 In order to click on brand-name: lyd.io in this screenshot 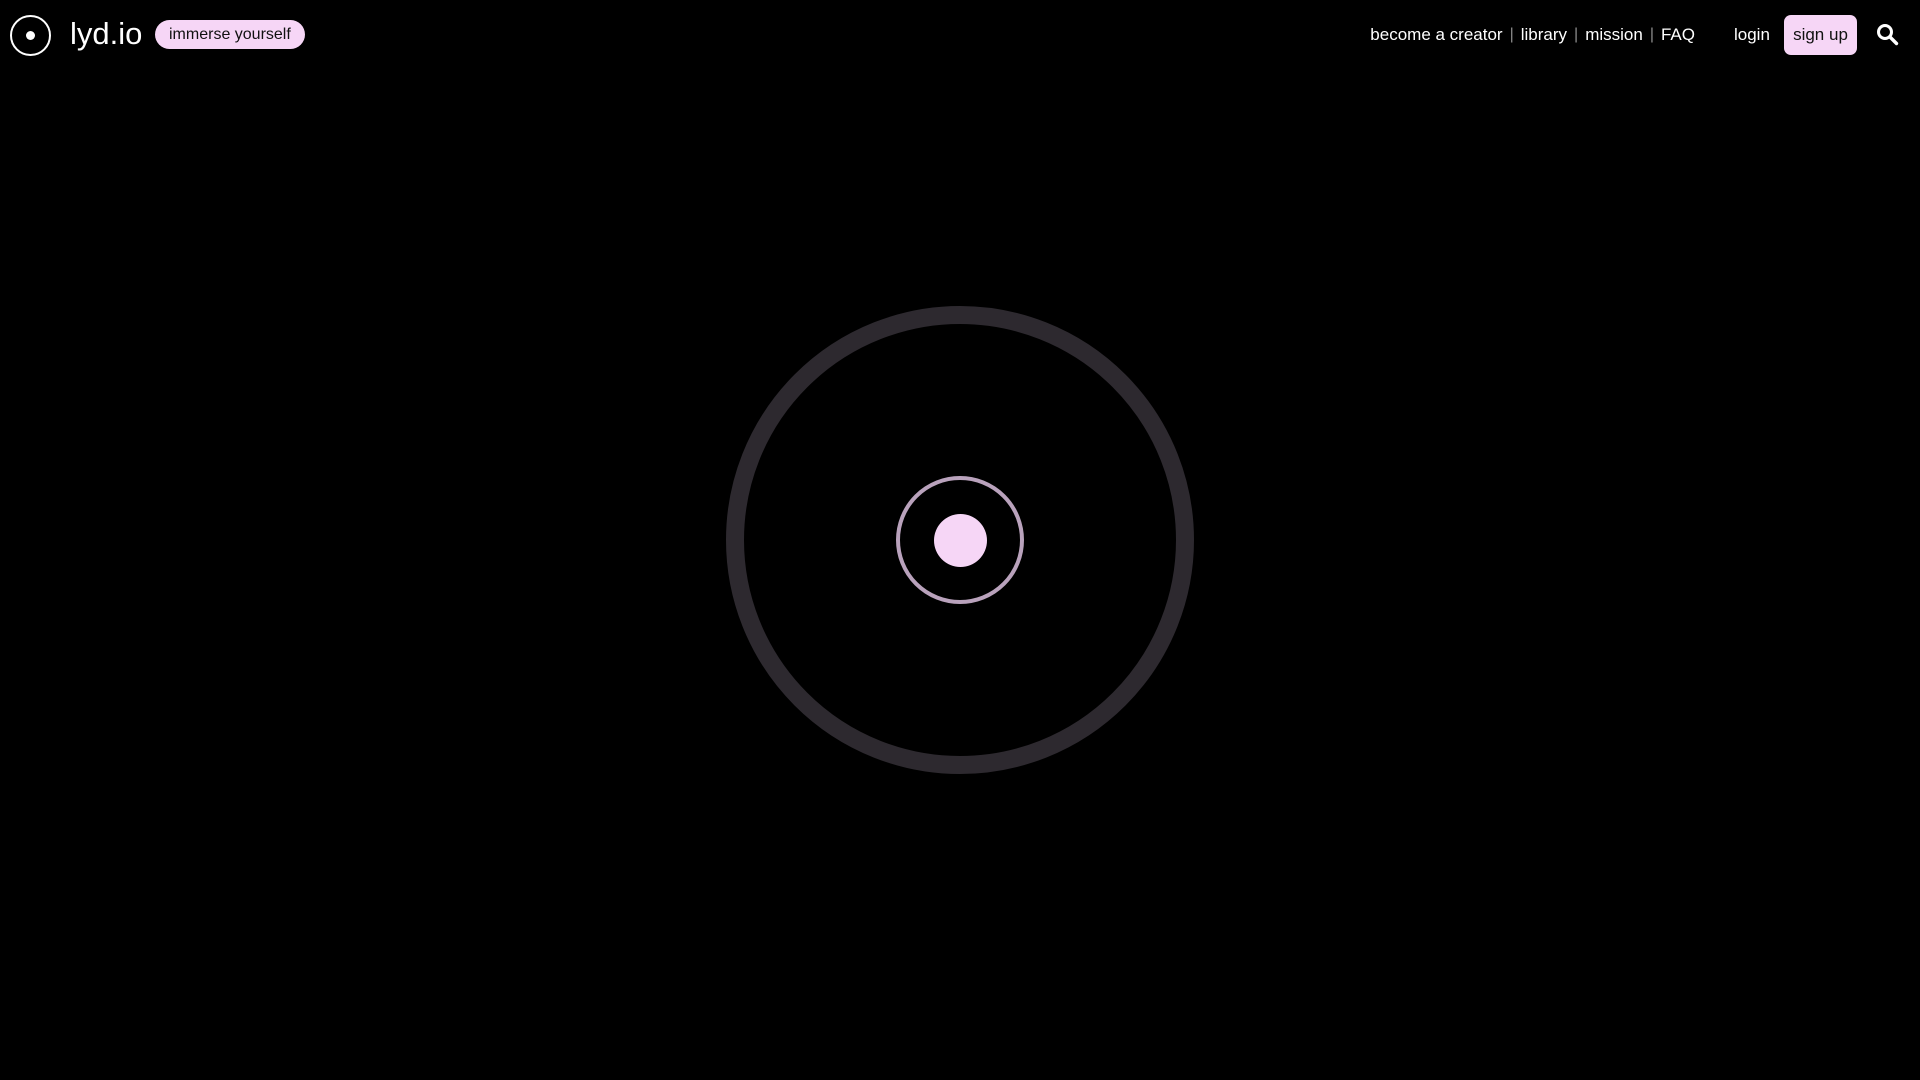, I will do `click(106, 34)`.